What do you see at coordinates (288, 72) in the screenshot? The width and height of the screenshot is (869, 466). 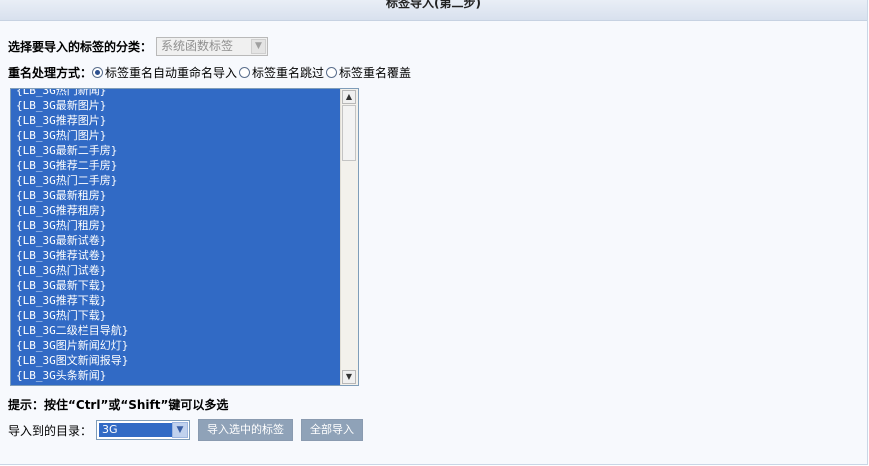 I see `radio-skip-label: 标签重名跳过` at bounding box center [288, 72].